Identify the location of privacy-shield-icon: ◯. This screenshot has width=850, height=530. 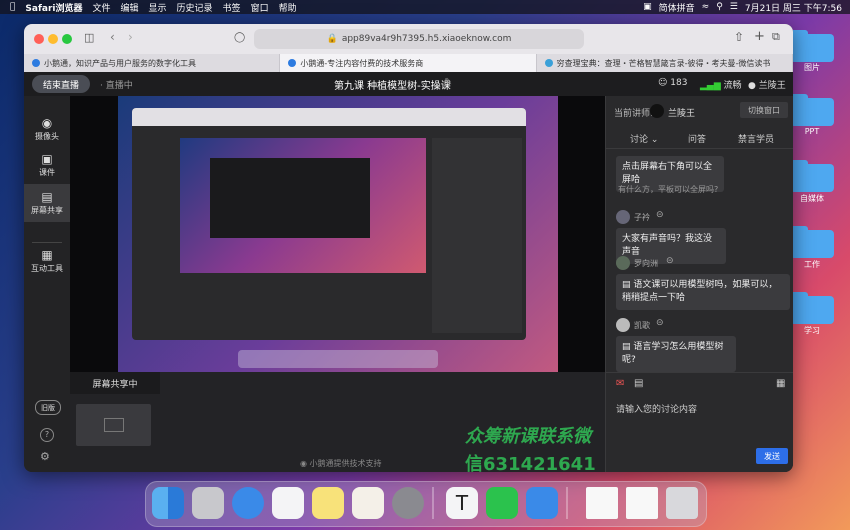
(239, 37).